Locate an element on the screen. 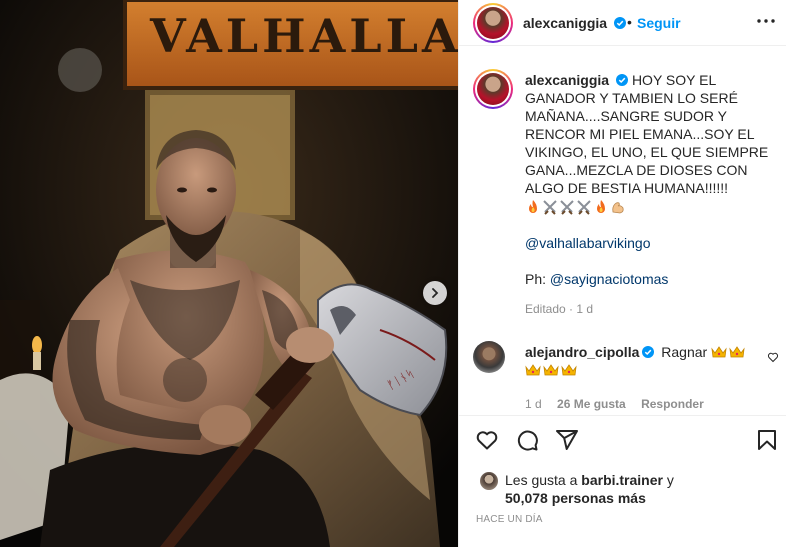  chevron-right-icon is located at coordinates (435, 293).